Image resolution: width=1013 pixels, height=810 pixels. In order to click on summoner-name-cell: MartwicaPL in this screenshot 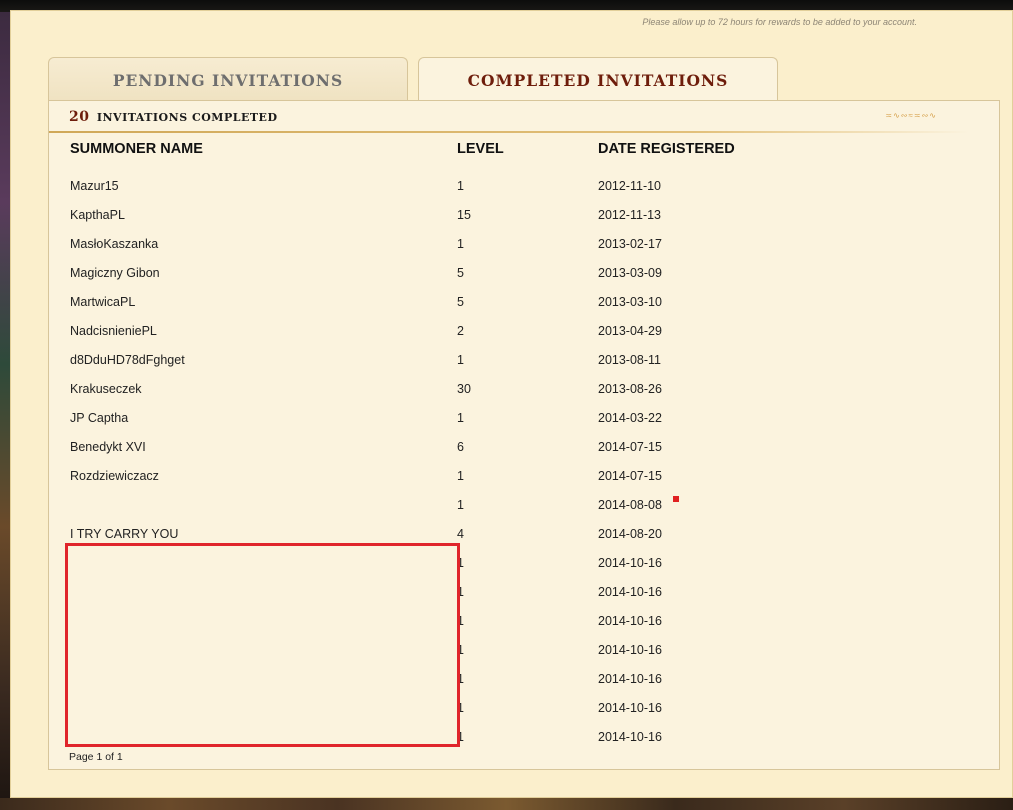, I will do `click(103, 302)`.